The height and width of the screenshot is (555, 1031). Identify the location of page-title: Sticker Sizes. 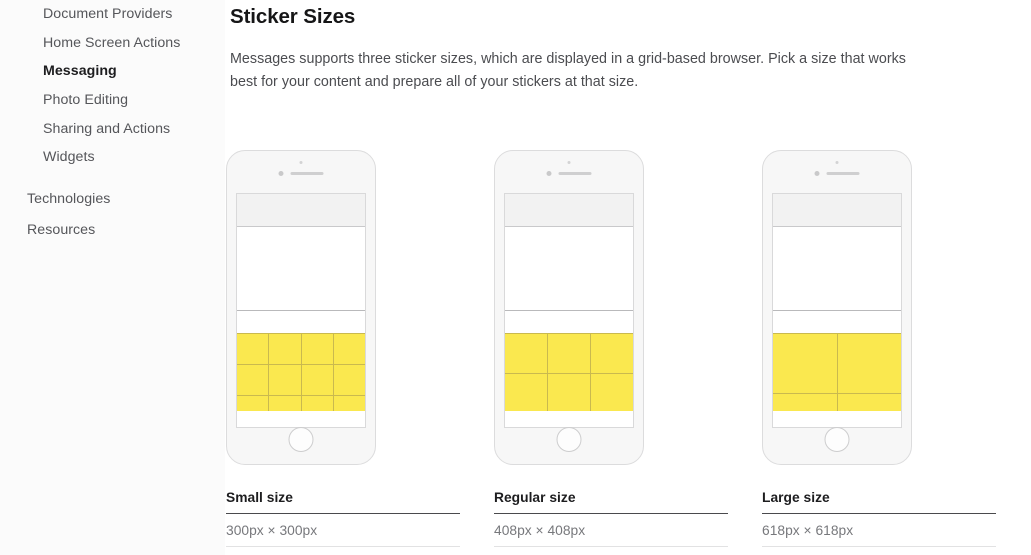
(293, 16).